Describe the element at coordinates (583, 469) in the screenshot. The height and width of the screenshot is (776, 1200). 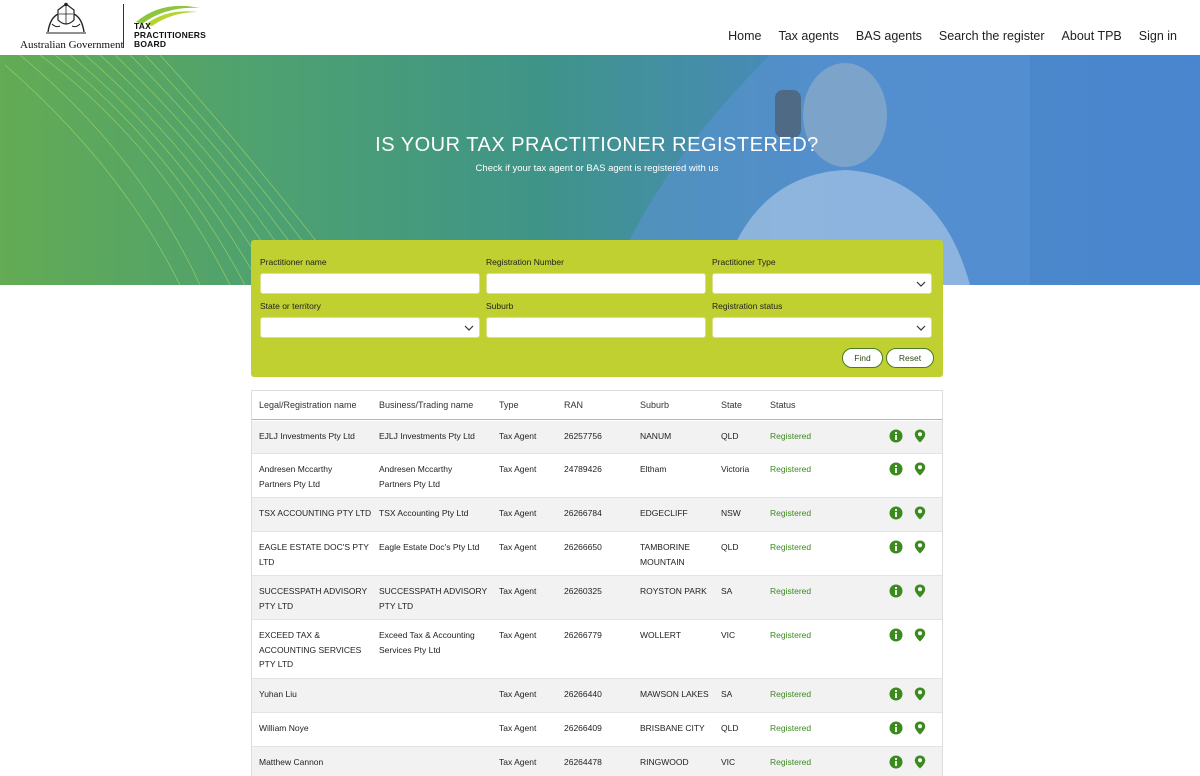
I see `cell-line: 24789426` at that location.